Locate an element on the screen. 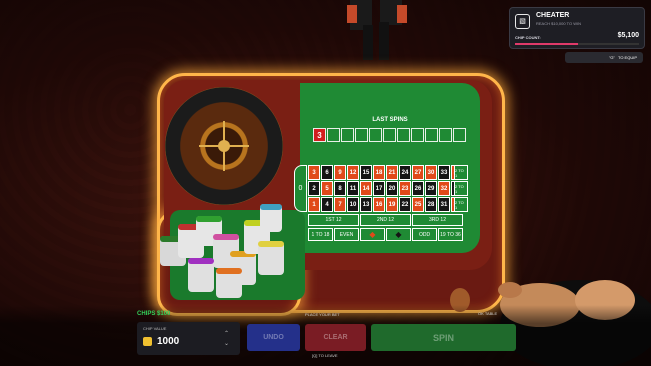  bet-number: 12 is located at coordinates (353, 172).